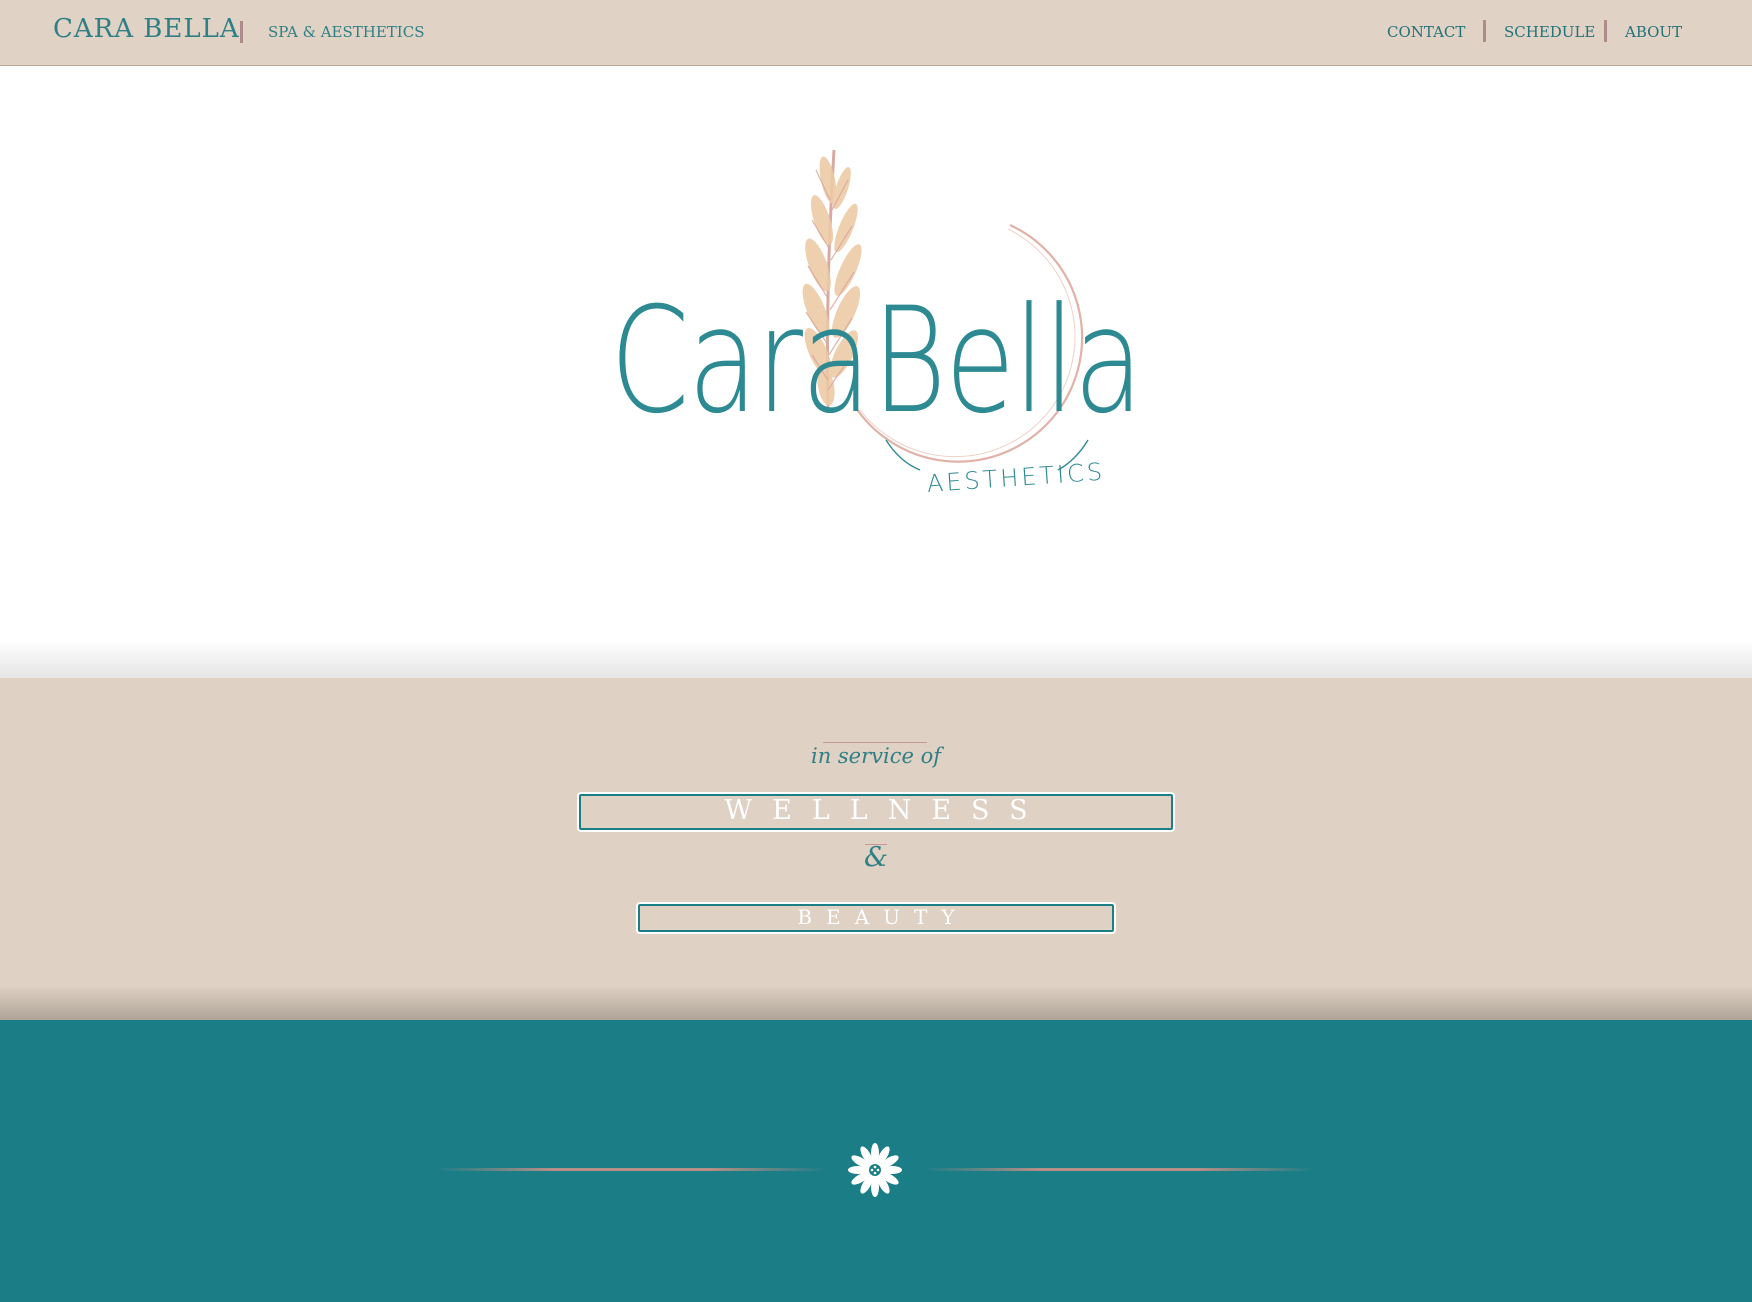 The width and height of the screenshot is (1752, 1302). I want to click on lead-text: in service of, so click(876, 756).